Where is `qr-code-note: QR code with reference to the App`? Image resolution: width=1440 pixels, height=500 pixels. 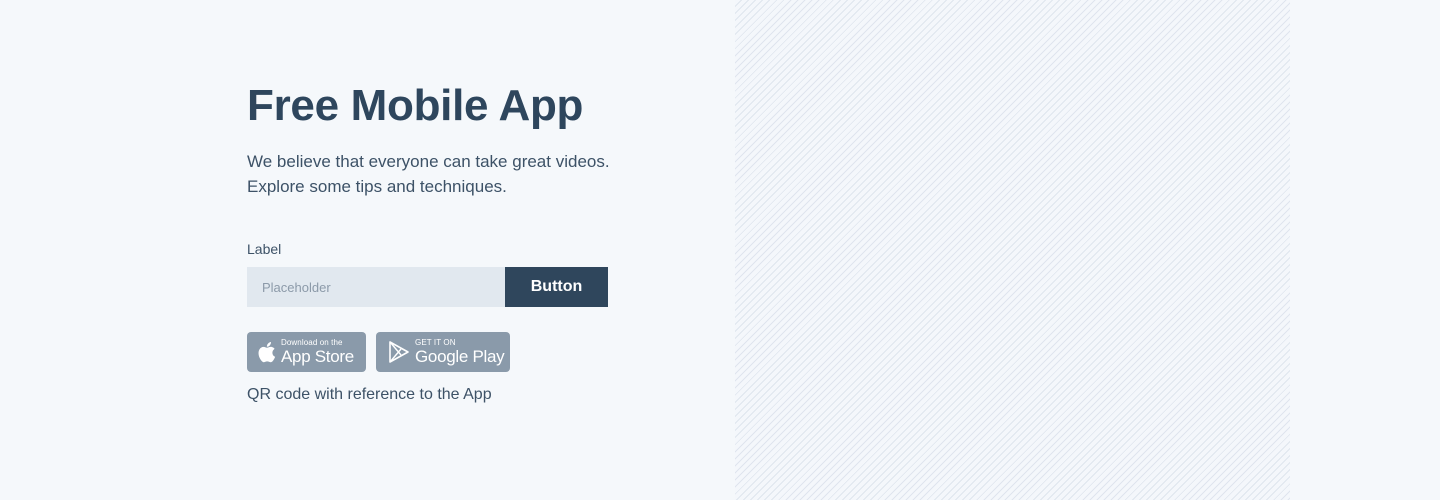
qr-code-note: QR code with reference to the App is located at coordinates (369, 394).